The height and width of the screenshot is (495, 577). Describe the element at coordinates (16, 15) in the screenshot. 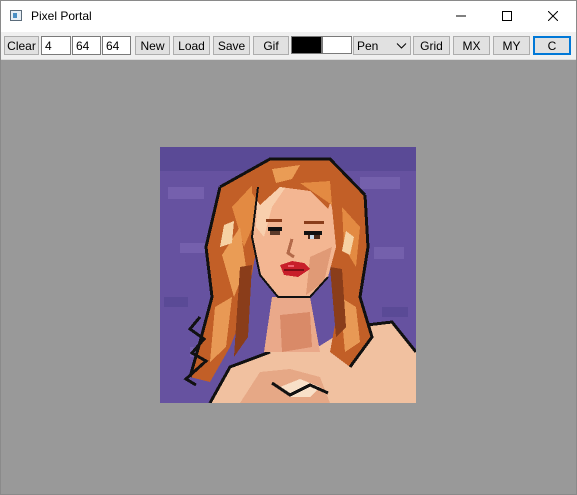

I see `app-icon` at that location.